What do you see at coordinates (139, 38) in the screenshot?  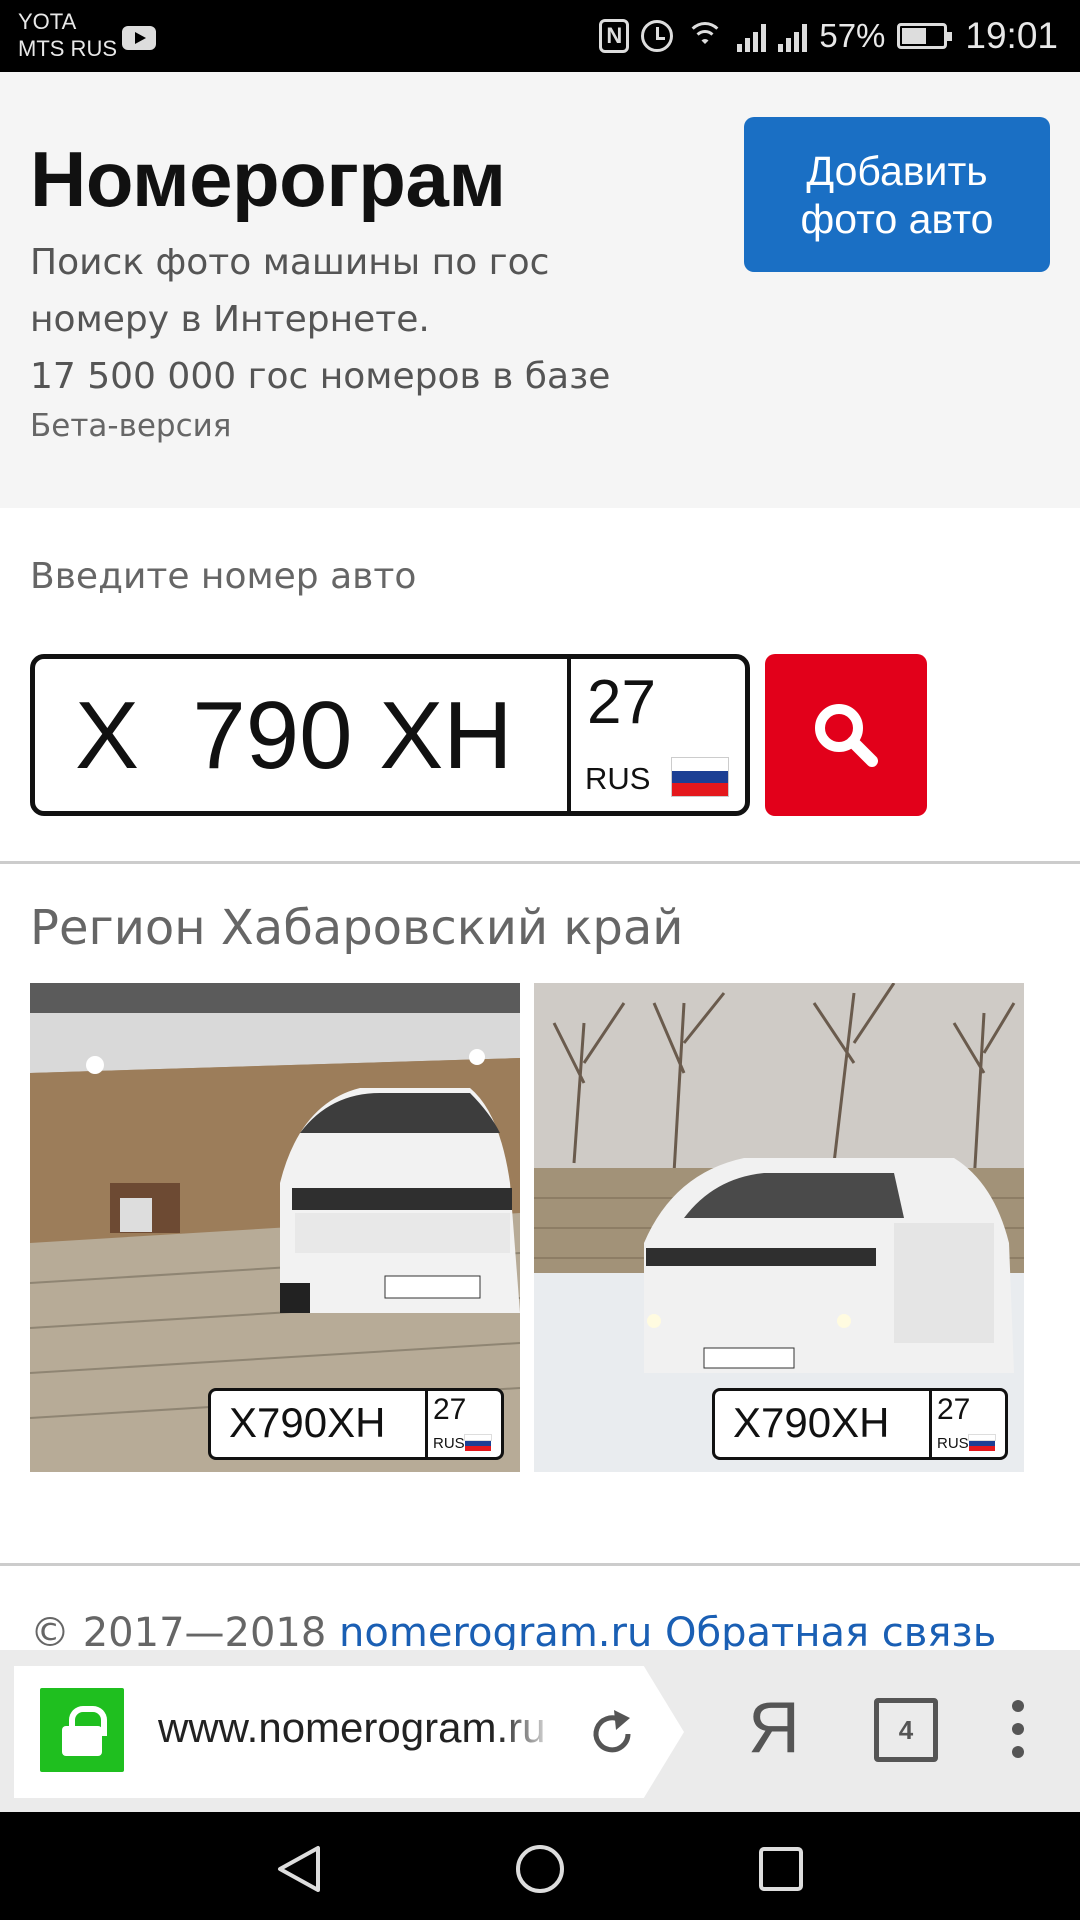 I see `youtube-notification-icon` at bounding box center [139, 38].